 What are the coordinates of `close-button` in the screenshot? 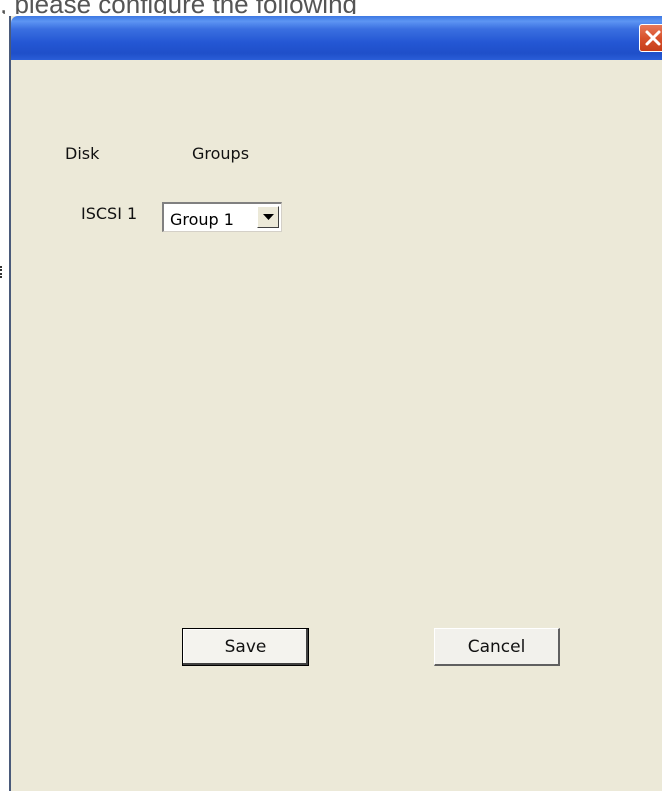 It's located at (650, 38).